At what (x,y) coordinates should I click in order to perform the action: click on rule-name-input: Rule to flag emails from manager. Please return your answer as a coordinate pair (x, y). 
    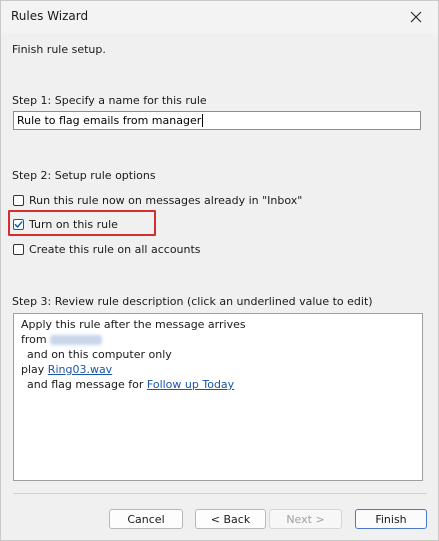
    Looking at the image, I should click on (217, 120).